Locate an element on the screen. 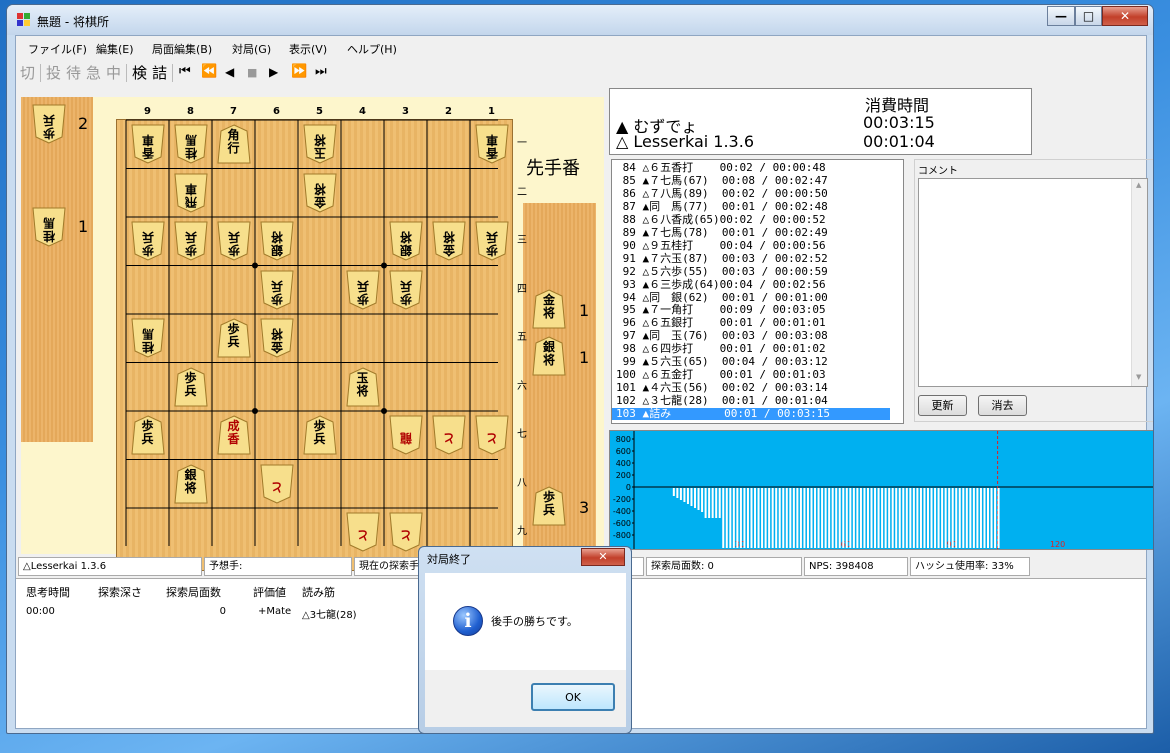 This screenshot has height=753, width=1170. move-row: 94 △同 銀(62) 00:01 / 00:01:00 is located at coordinates (751, 298).